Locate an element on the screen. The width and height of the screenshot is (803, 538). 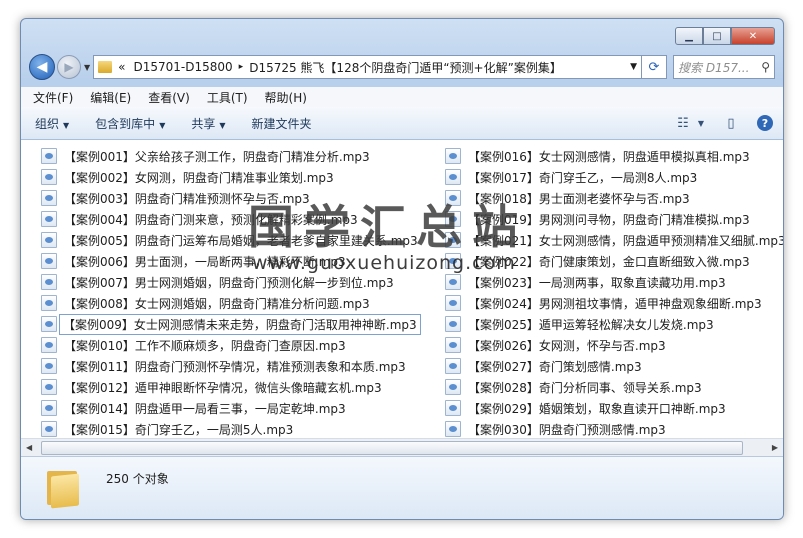
file-item: 【案例029】婚姻策划，取象直读开口神断.mp3 is located at coordinates (585, 408).